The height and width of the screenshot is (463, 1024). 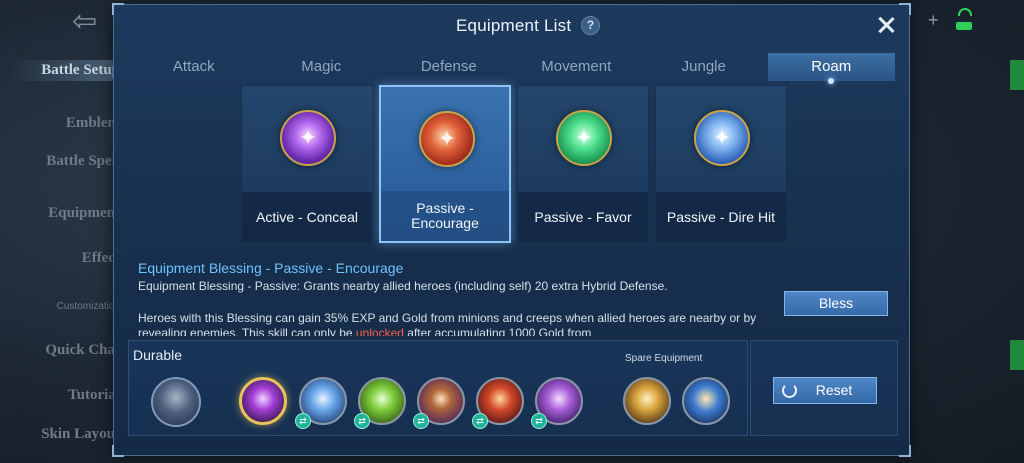 I want to click on bg-sidebar-battle-setup: Battle Setup, so click(x=65, y=70).